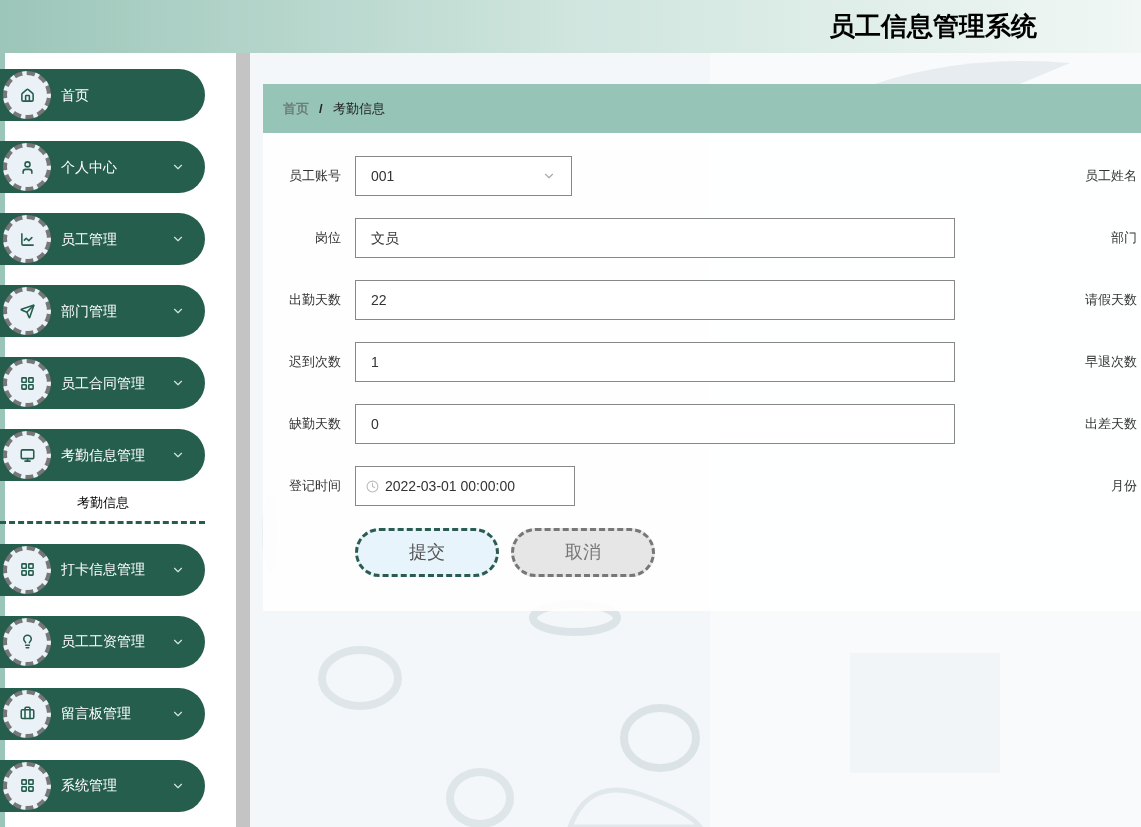 This screenshot has height=827, width=1141. I want to click on clock-icon, so click(372, 486).